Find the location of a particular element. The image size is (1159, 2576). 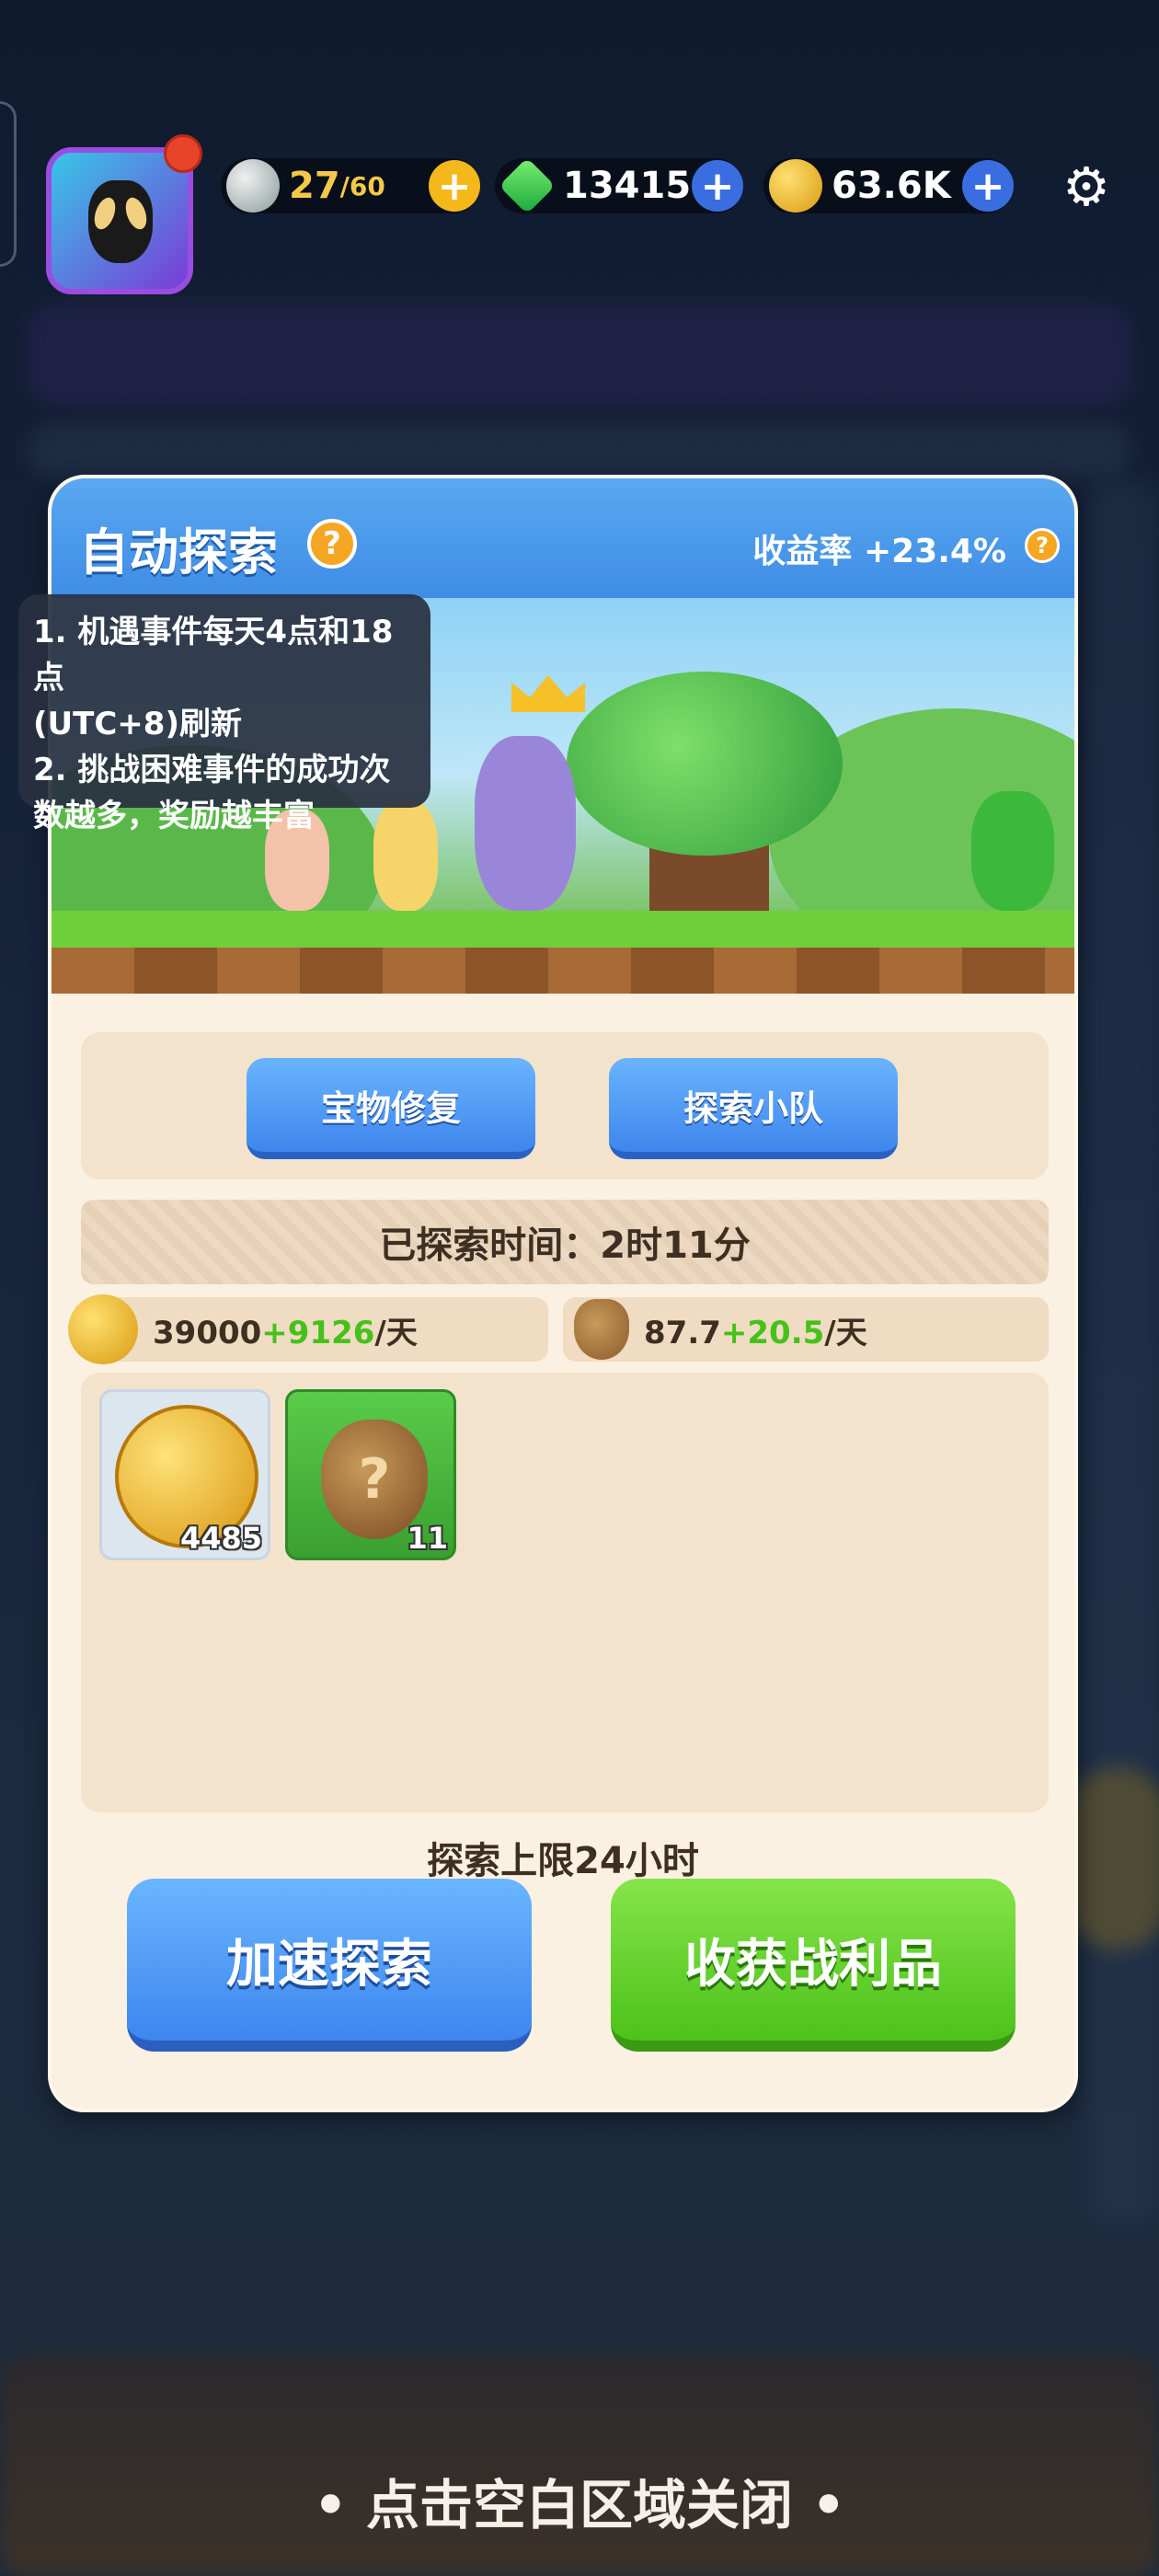

loot-count: 4485 is located at coordinates (220, 1538).